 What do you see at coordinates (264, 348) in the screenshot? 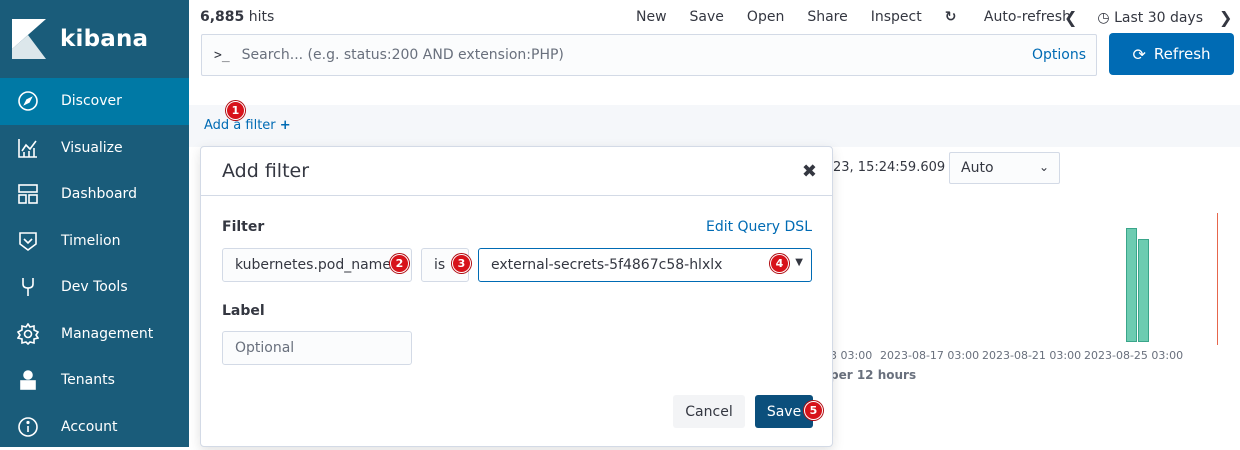
I see `label-placeholder: Optional` at bounding box center [264, 348].